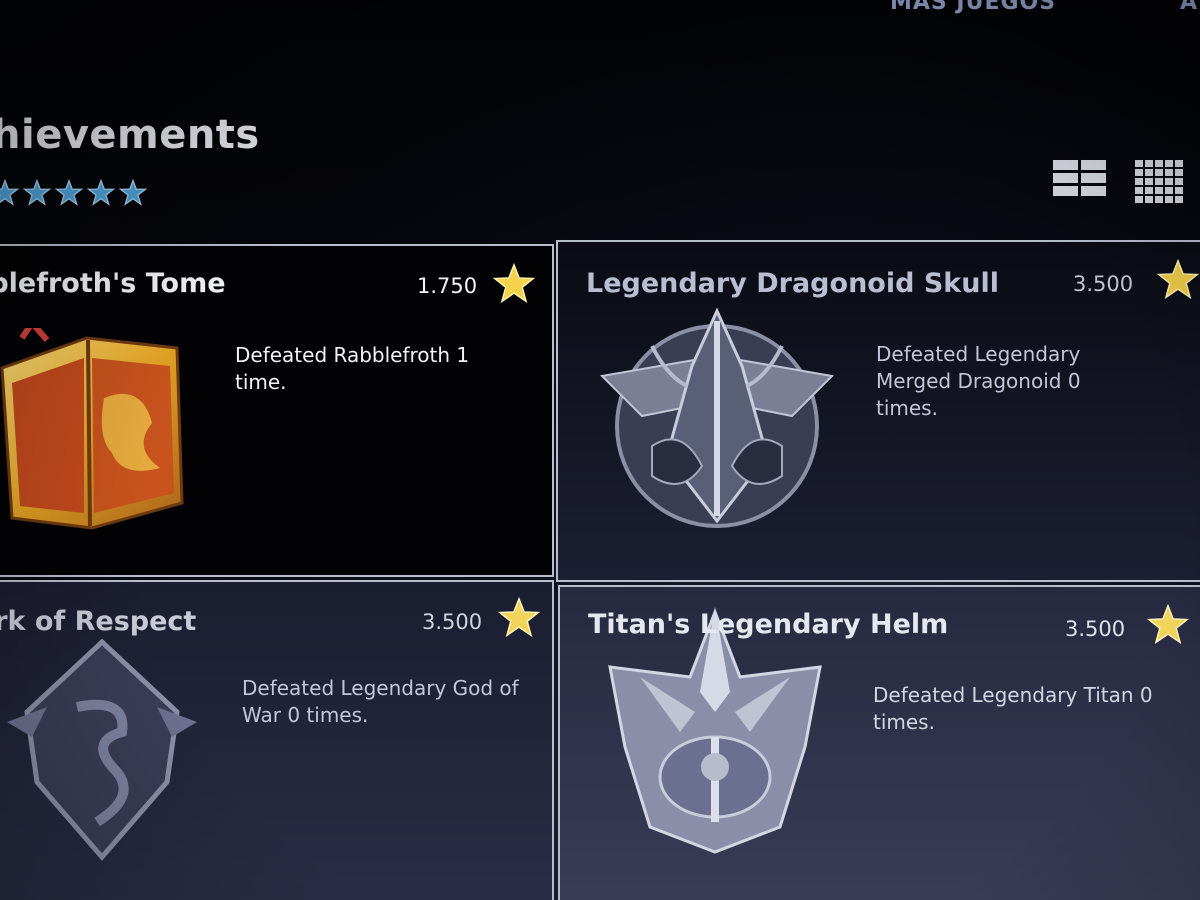 Image resolution: width=1200 pixels, height=900 pixels. Describe the element at coordinates (973, 7) in the screenshot. I see `more-games-link: MÁS JUEGOS` at that location.